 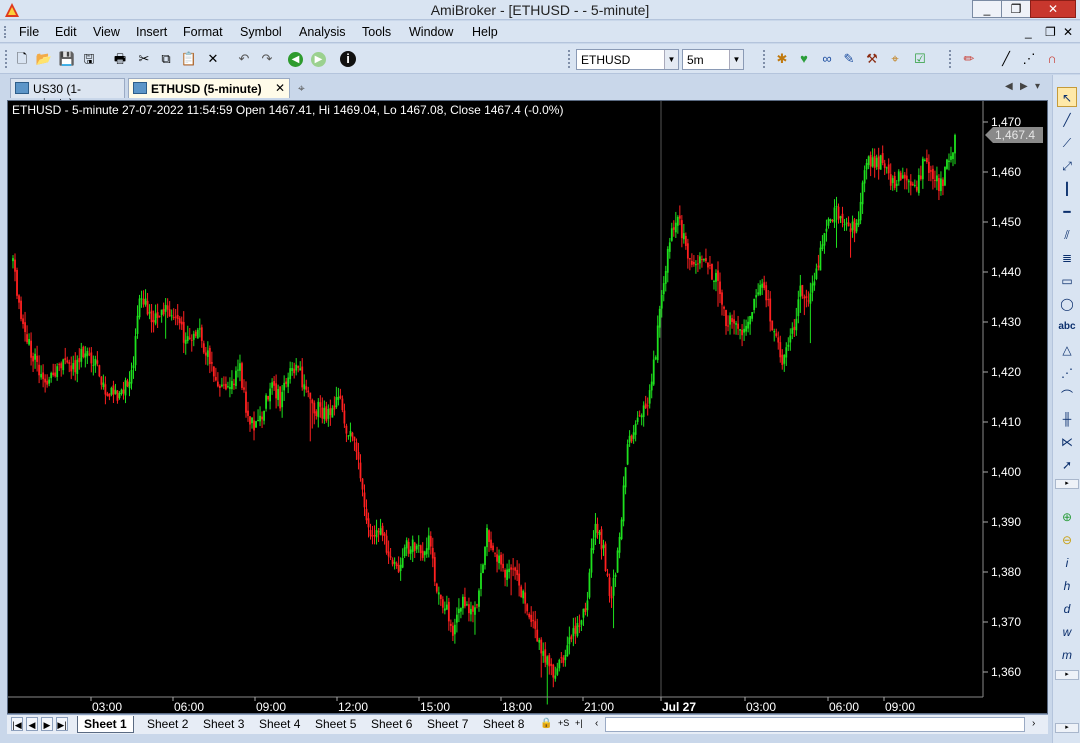 I want to click on save-icon: 💾, so click(x=67, y=59).